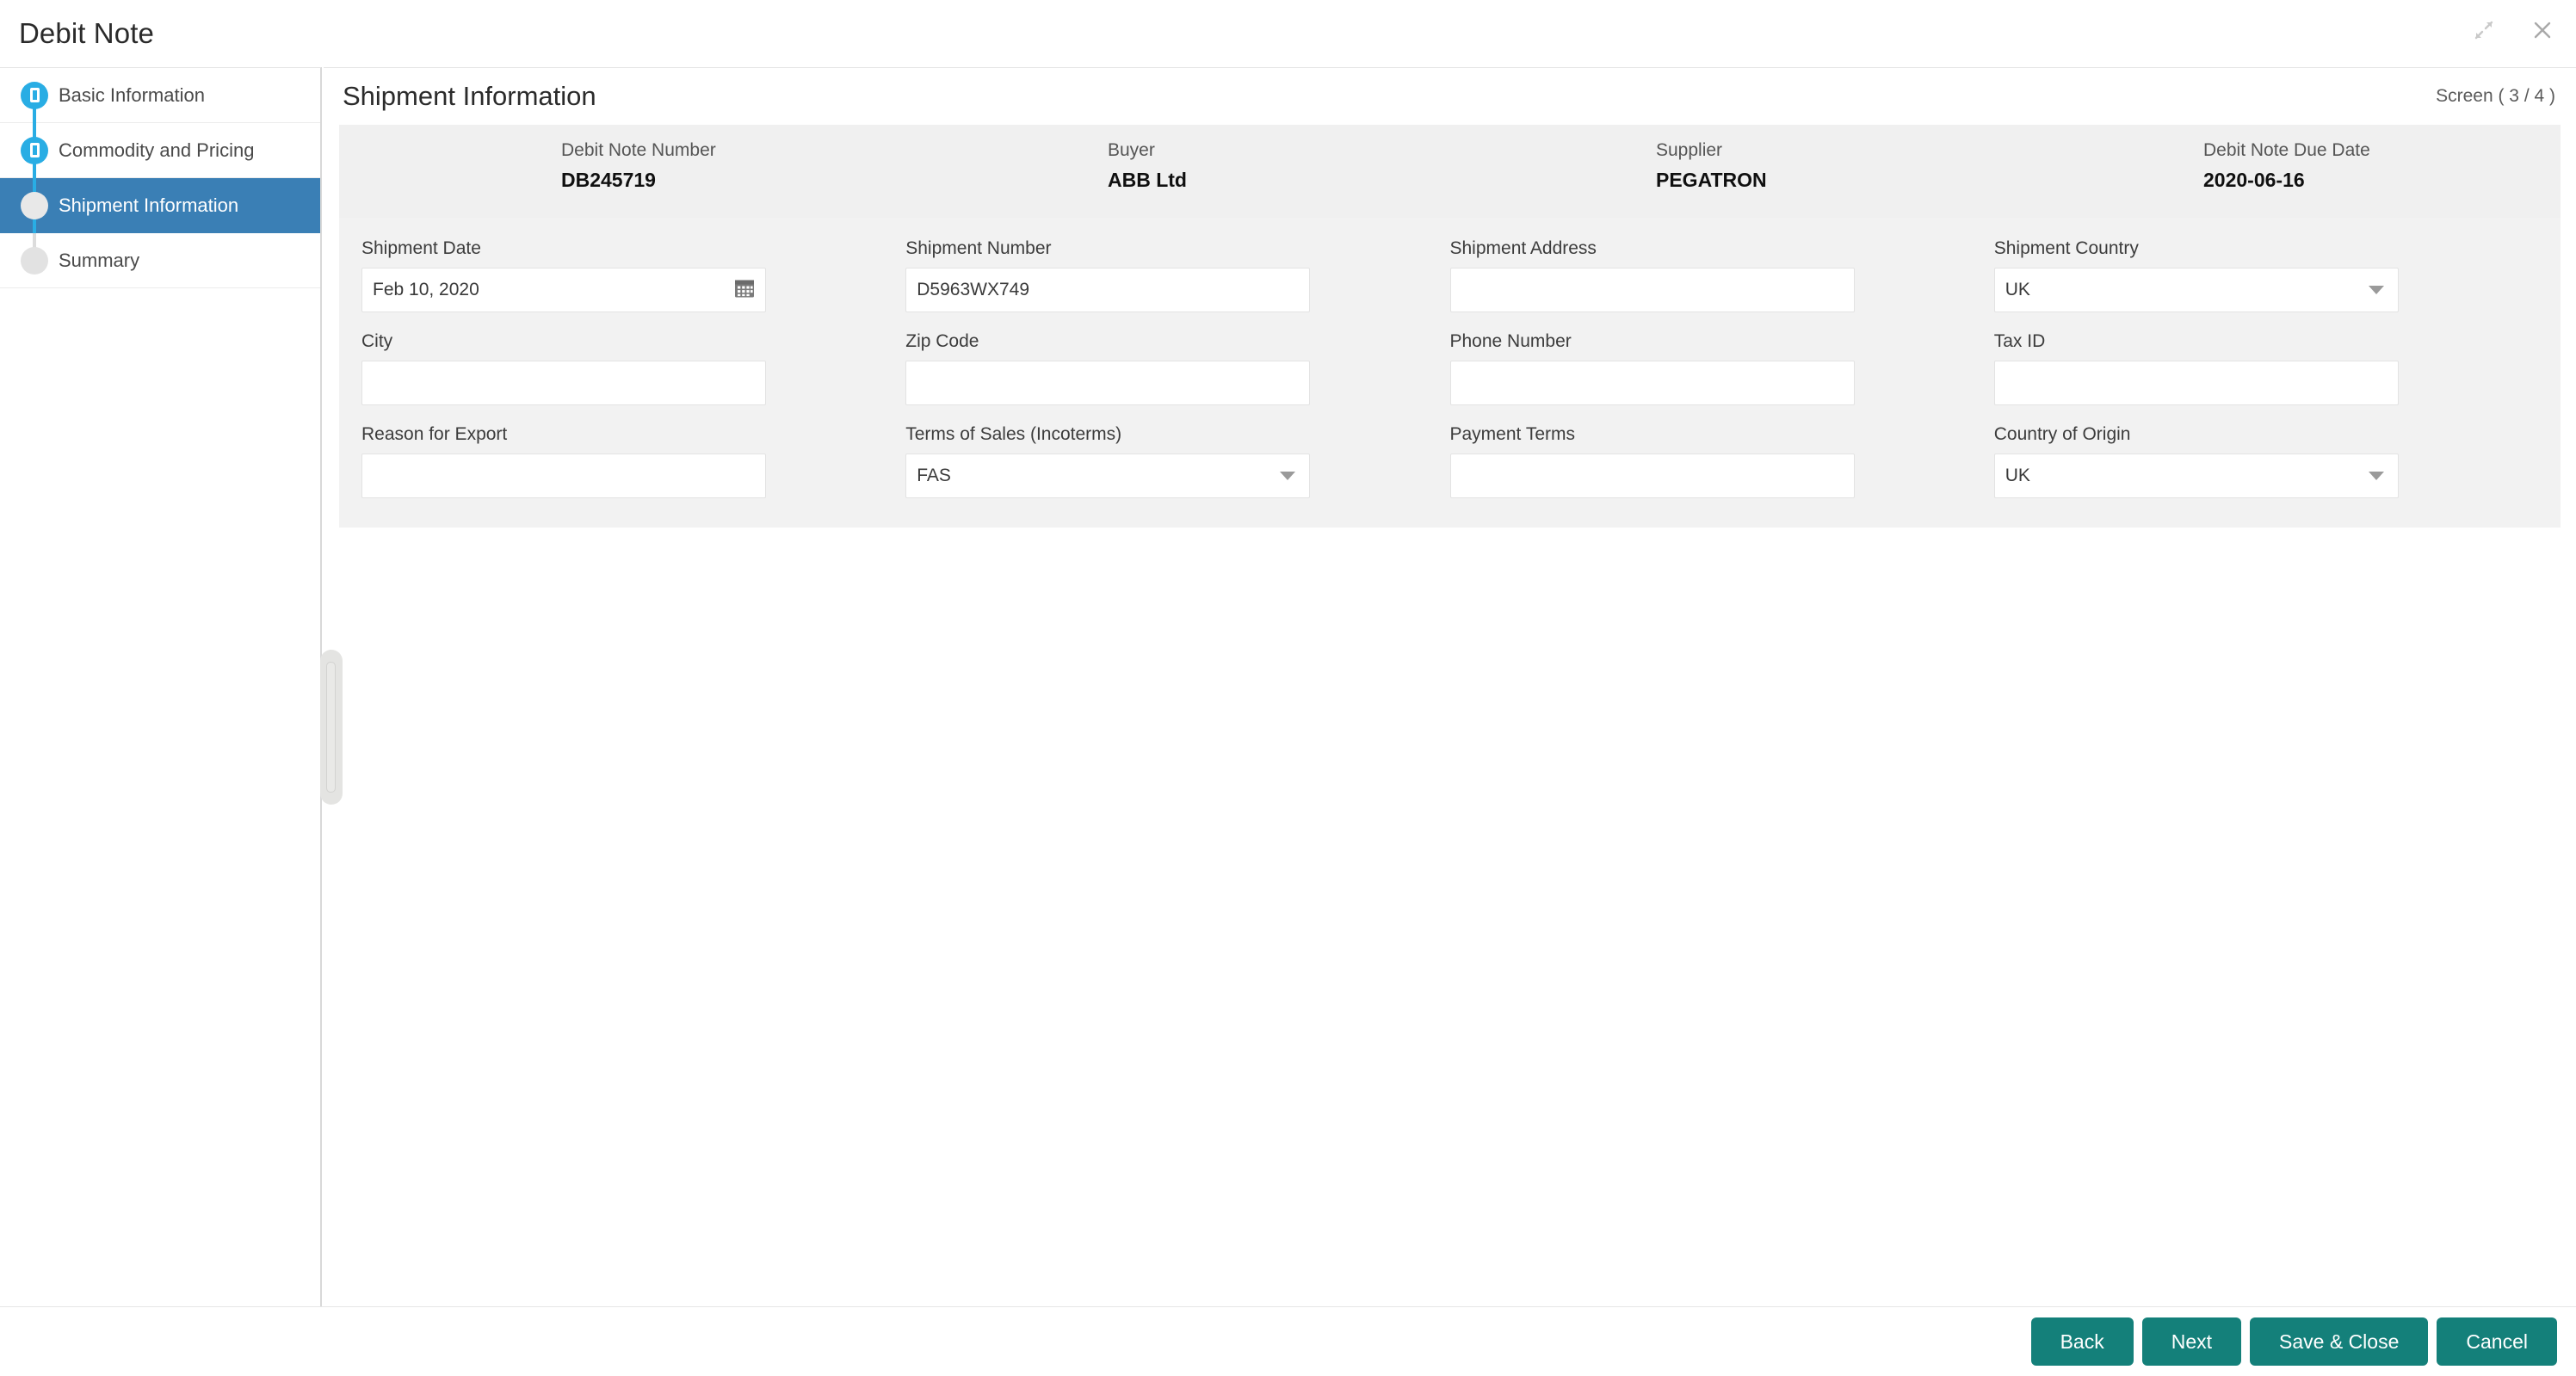 Image resolution: width=2576 pixels, height=1376 pixels. What do you see at coordinates (563, 383) in the screenshot?
I see `city-input` at bounding box center [563, 383].